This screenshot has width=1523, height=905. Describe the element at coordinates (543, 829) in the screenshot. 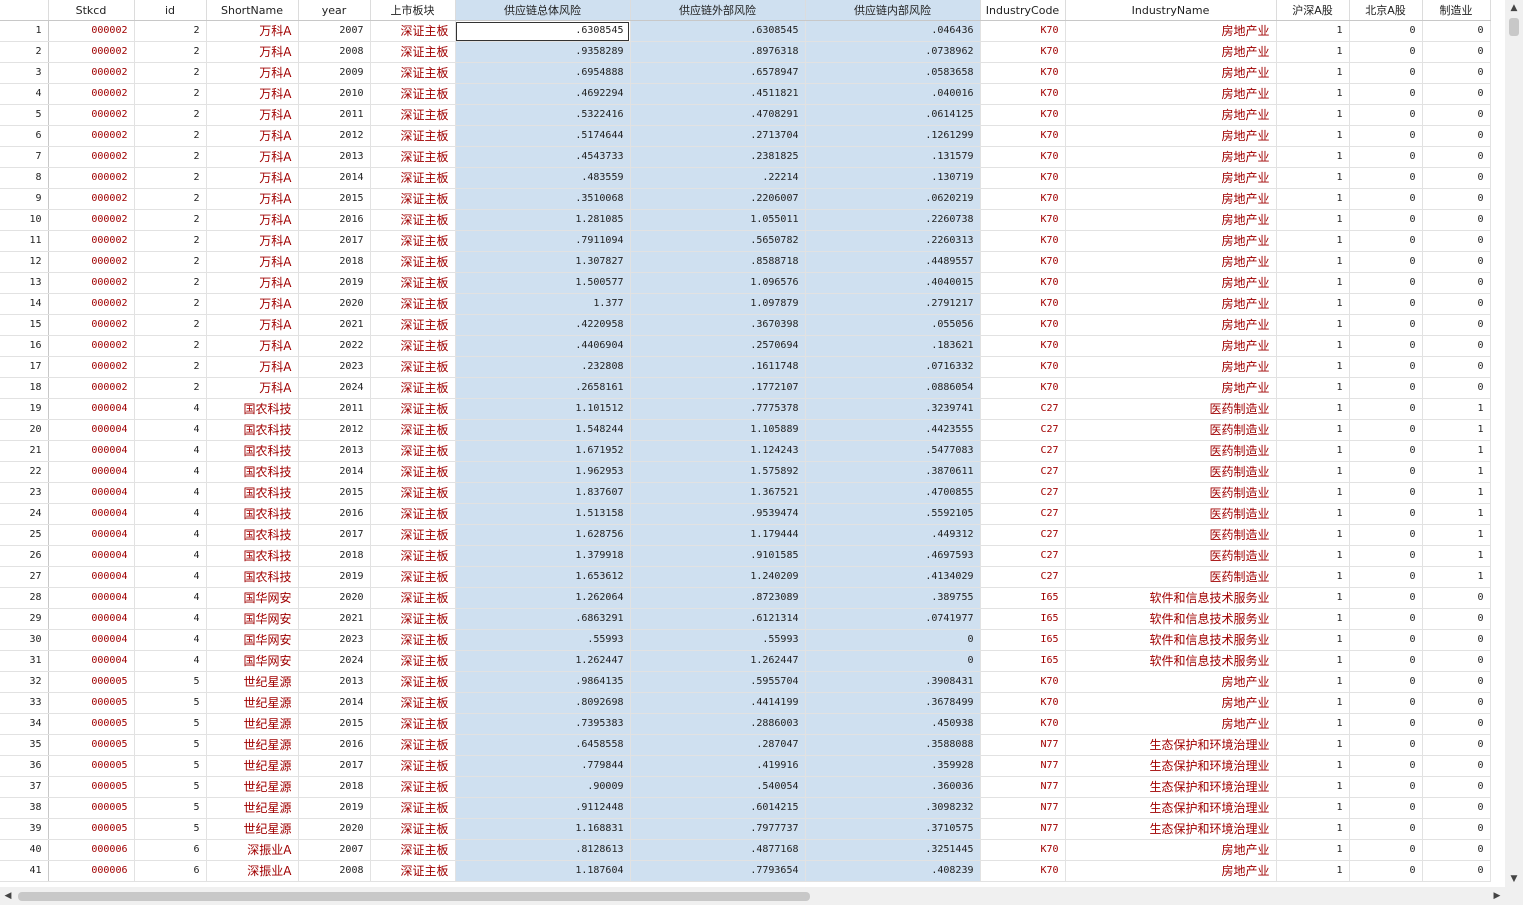

I see `cell-total-risk: 1.168831` at that location.